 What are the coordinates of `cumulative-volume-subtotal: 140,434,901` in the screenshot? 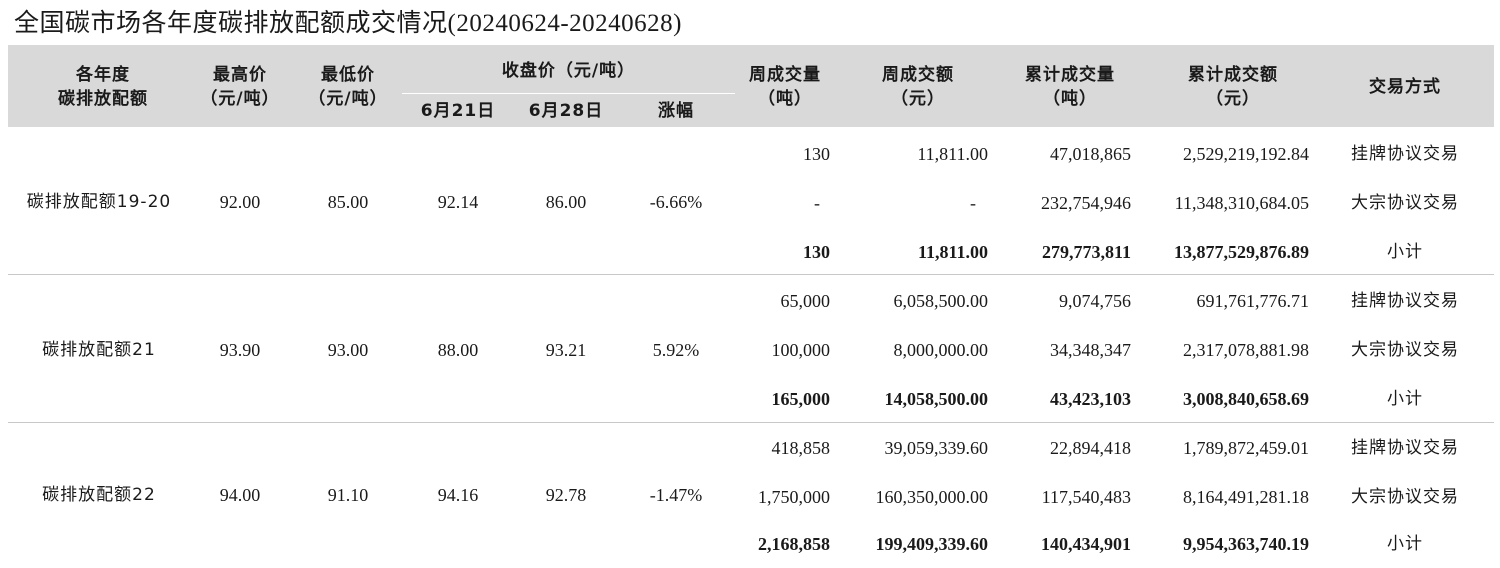 It's located at (1086, 544).